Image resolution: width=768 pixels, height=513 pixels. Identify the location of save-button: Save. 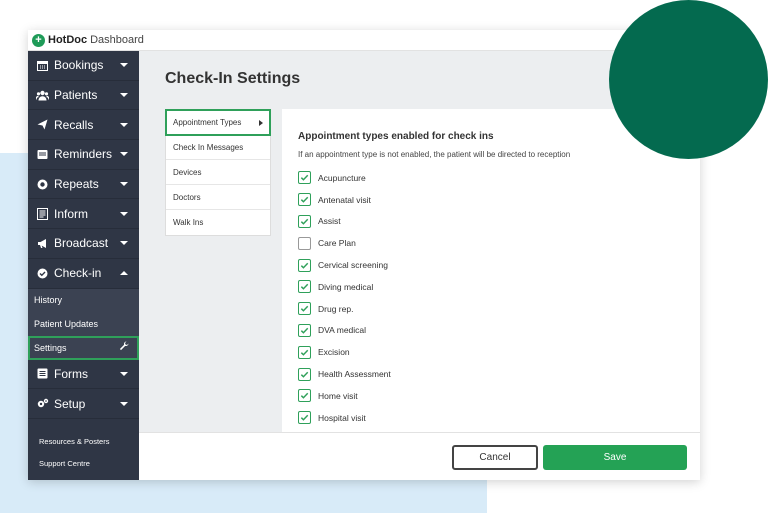
(615, 457).